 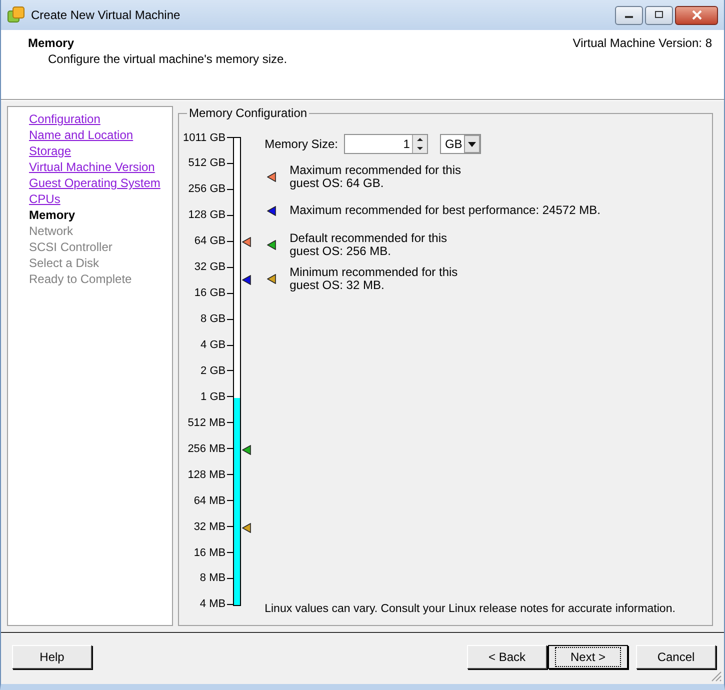 I want to click on scale-label: 16 MB, so click(x=210, y=552).